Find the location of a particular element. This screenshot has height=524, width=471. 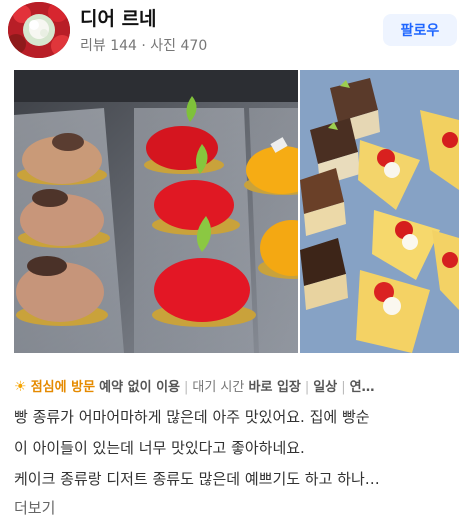

photo-count: 사진 470 is located at coordinates (179, 46).